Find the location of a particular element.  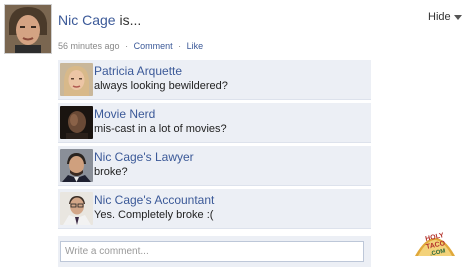

comment-text: broke? is located at coordinates (111, 172).